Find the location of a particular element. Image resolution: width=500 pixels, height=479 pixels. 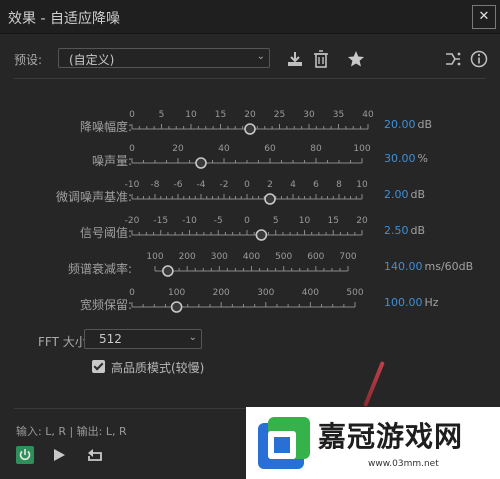

preset-value: (自定义) is located at coordinates (92, 60).